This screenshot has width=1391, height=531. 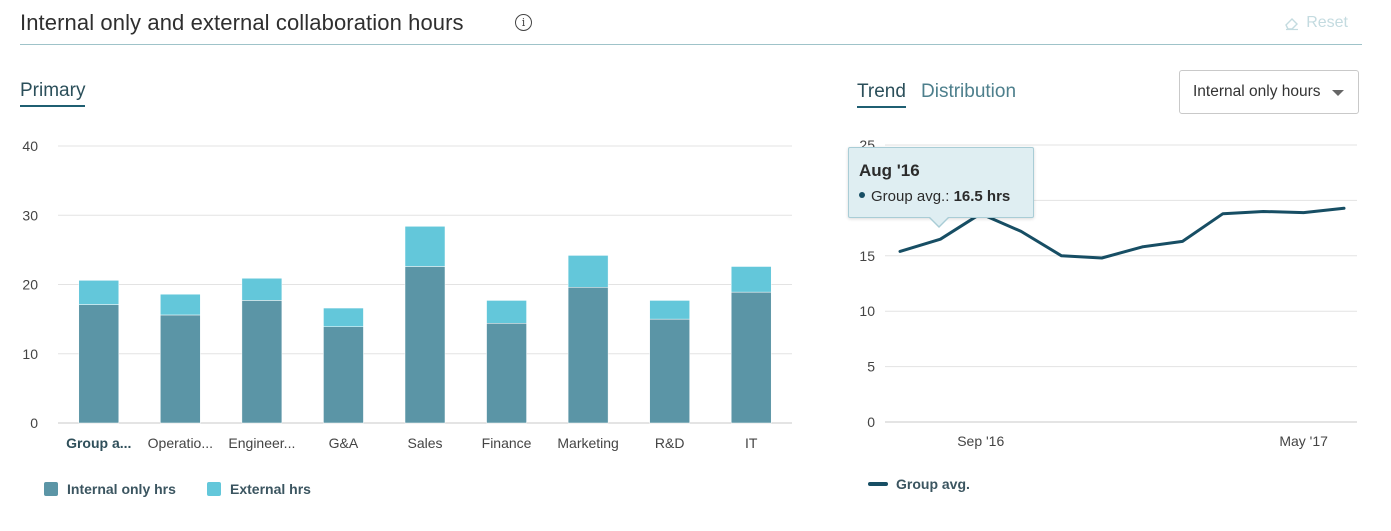 What do you see at coordinates (862, 195) in the screenshot?
I see `tooltip-dot-icon` at bounding box center [862, 195].